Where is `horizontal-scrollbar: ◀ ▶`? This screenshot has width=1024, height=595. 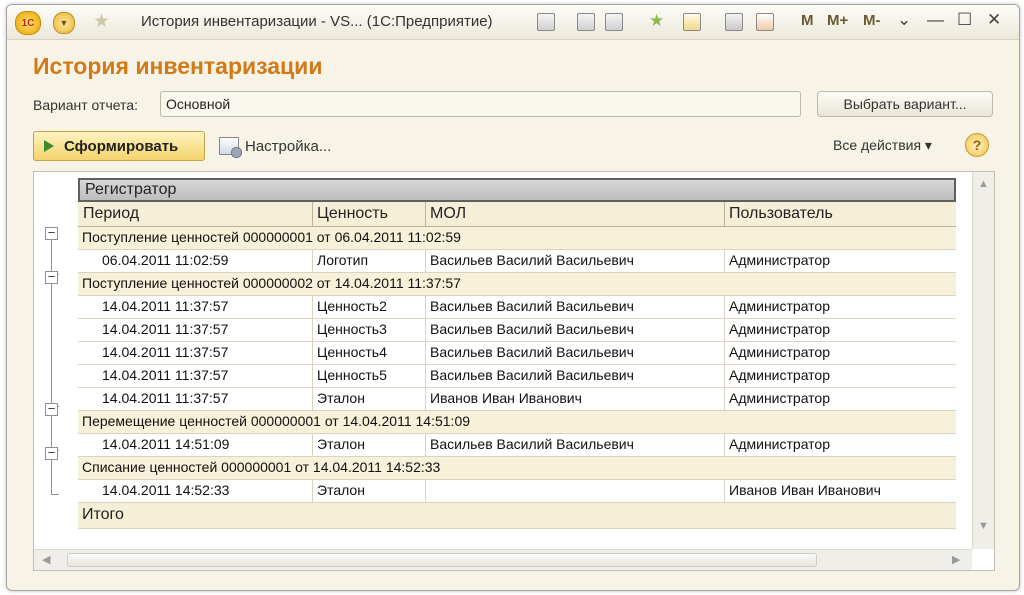
horizontal-scrollbar: ◀ ▶ is located at coordinates (503, 559).